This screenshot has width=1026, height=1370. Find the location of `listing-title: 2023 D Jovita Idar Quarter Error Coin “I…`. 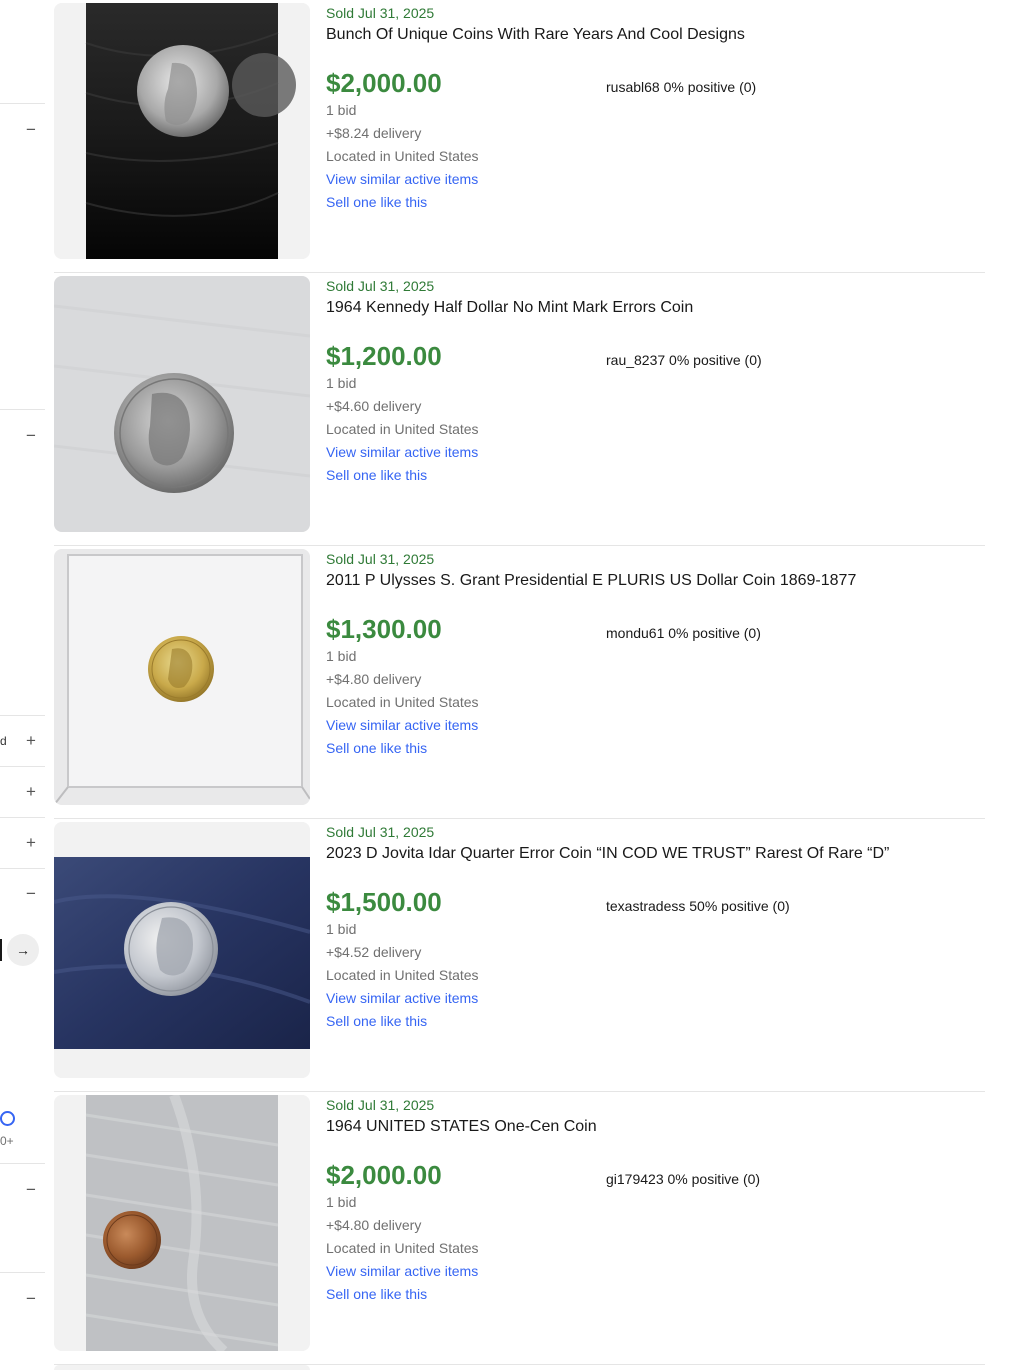

listing-title: 2023 D Jovita Idar Quarter Error Coin “I… is located at coordinates (607, 854).